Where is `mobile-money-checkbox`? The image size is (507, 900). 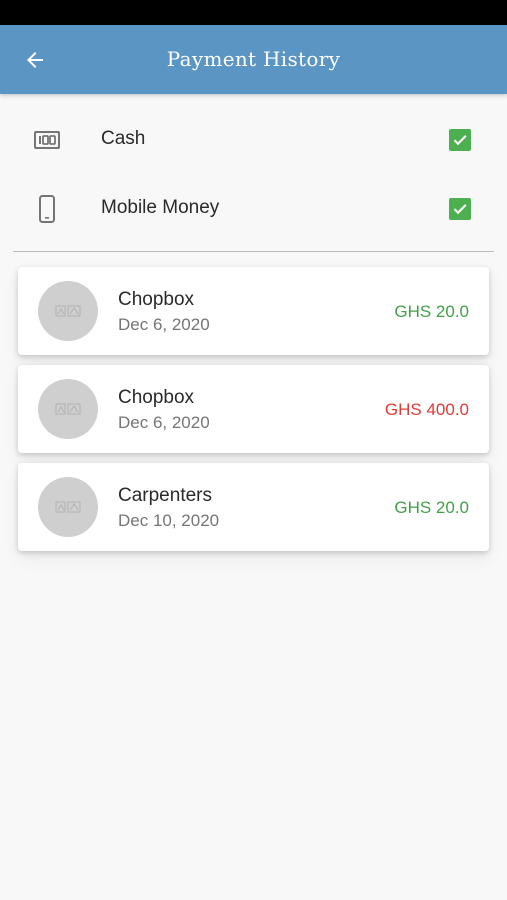
mobile-money-checkbox is located at coordinates (460, 209).